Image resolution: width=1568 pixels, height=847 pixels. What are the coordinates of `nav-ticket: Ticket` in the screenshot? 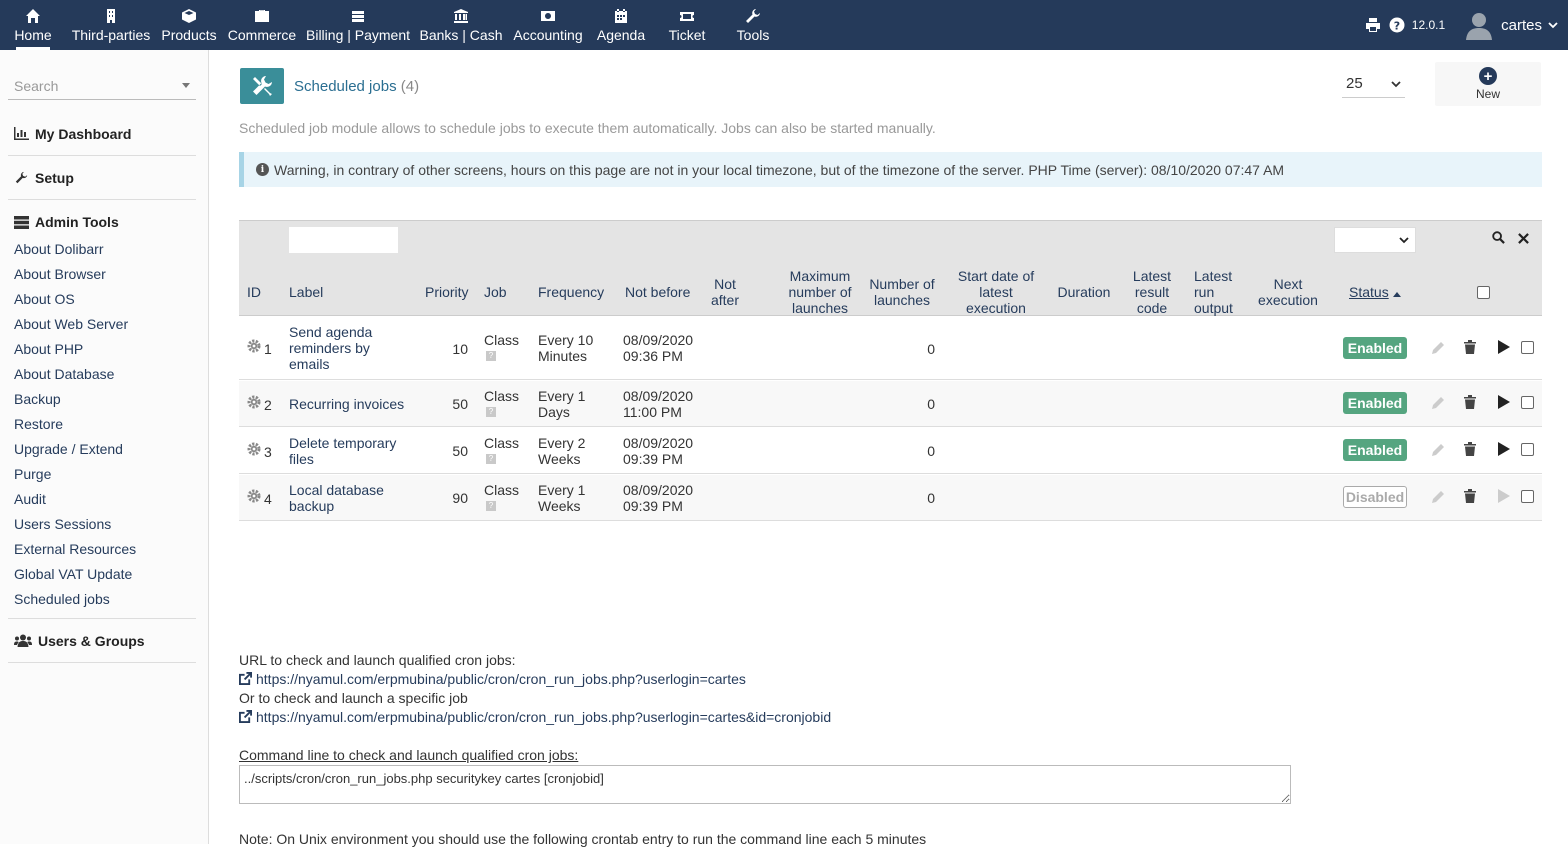 It's located at (687, 25).